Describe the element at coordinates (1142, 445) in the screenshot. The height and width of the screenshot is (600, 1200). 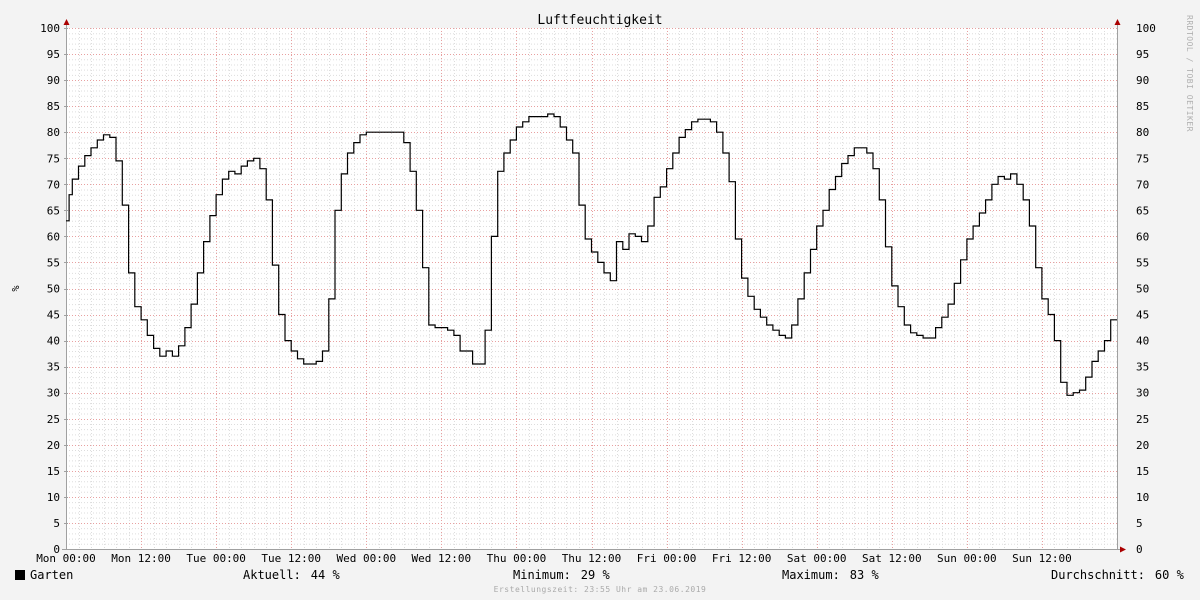
I see `y-tick-label-right: 20` at that location.